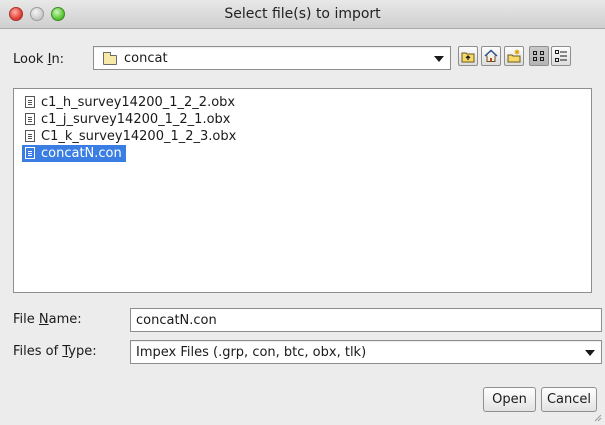  I want to click on file-name-field: concatN.con, so click(366, 320).